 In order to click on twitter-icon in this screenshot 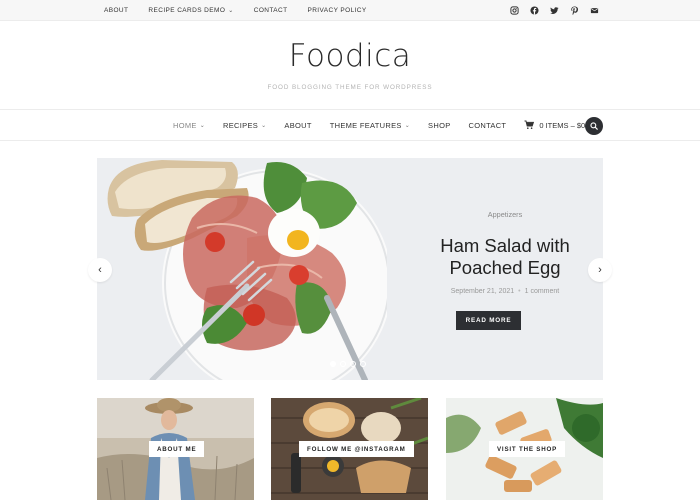, I will do `click(554, 10)`.